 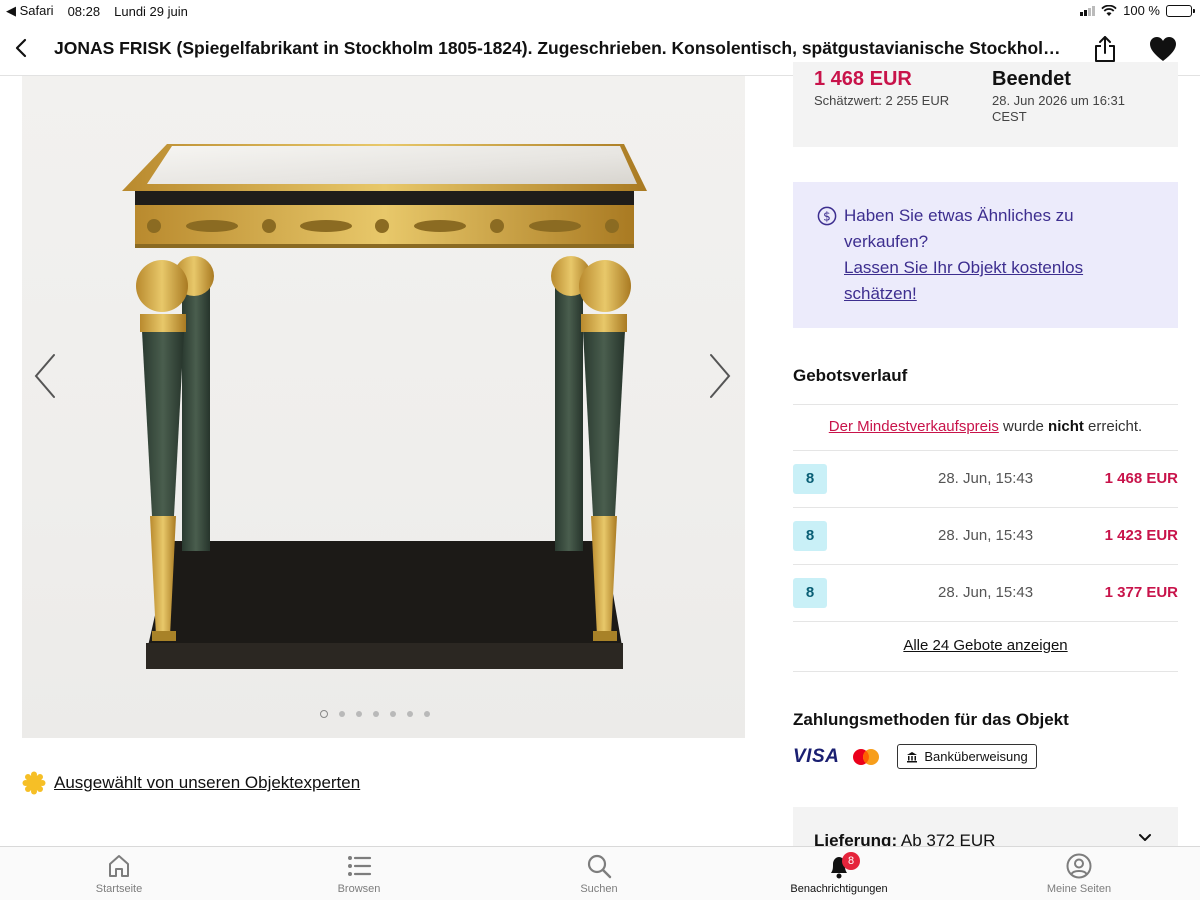 What do you see at coordinates (359, 889) in the screenshot?
I see `tab-browse-label: Browsen` at bounding box center [359, 889].